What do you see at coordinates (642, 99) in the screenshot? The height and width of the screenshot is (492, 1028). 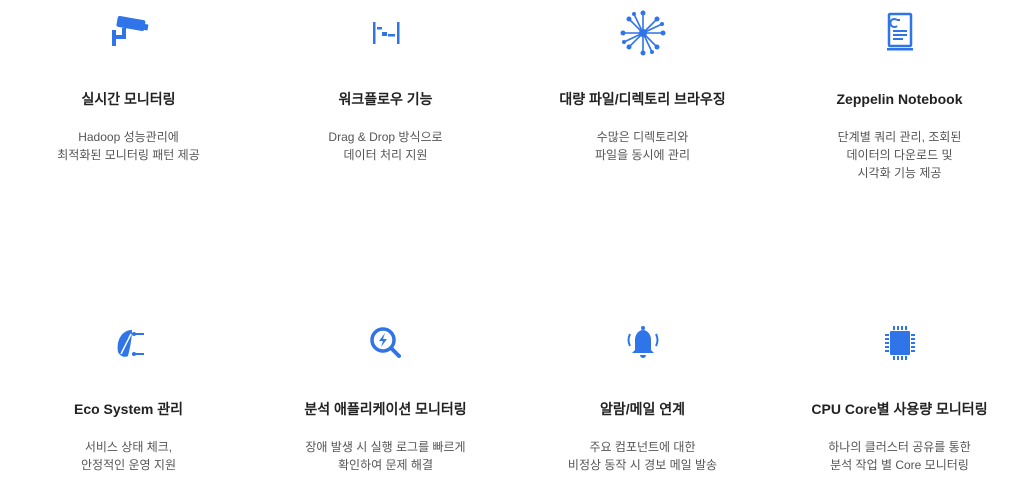 I see `feature-title: 대량 파일/디렉토리 브라우징` at bounding box center [642, 99].